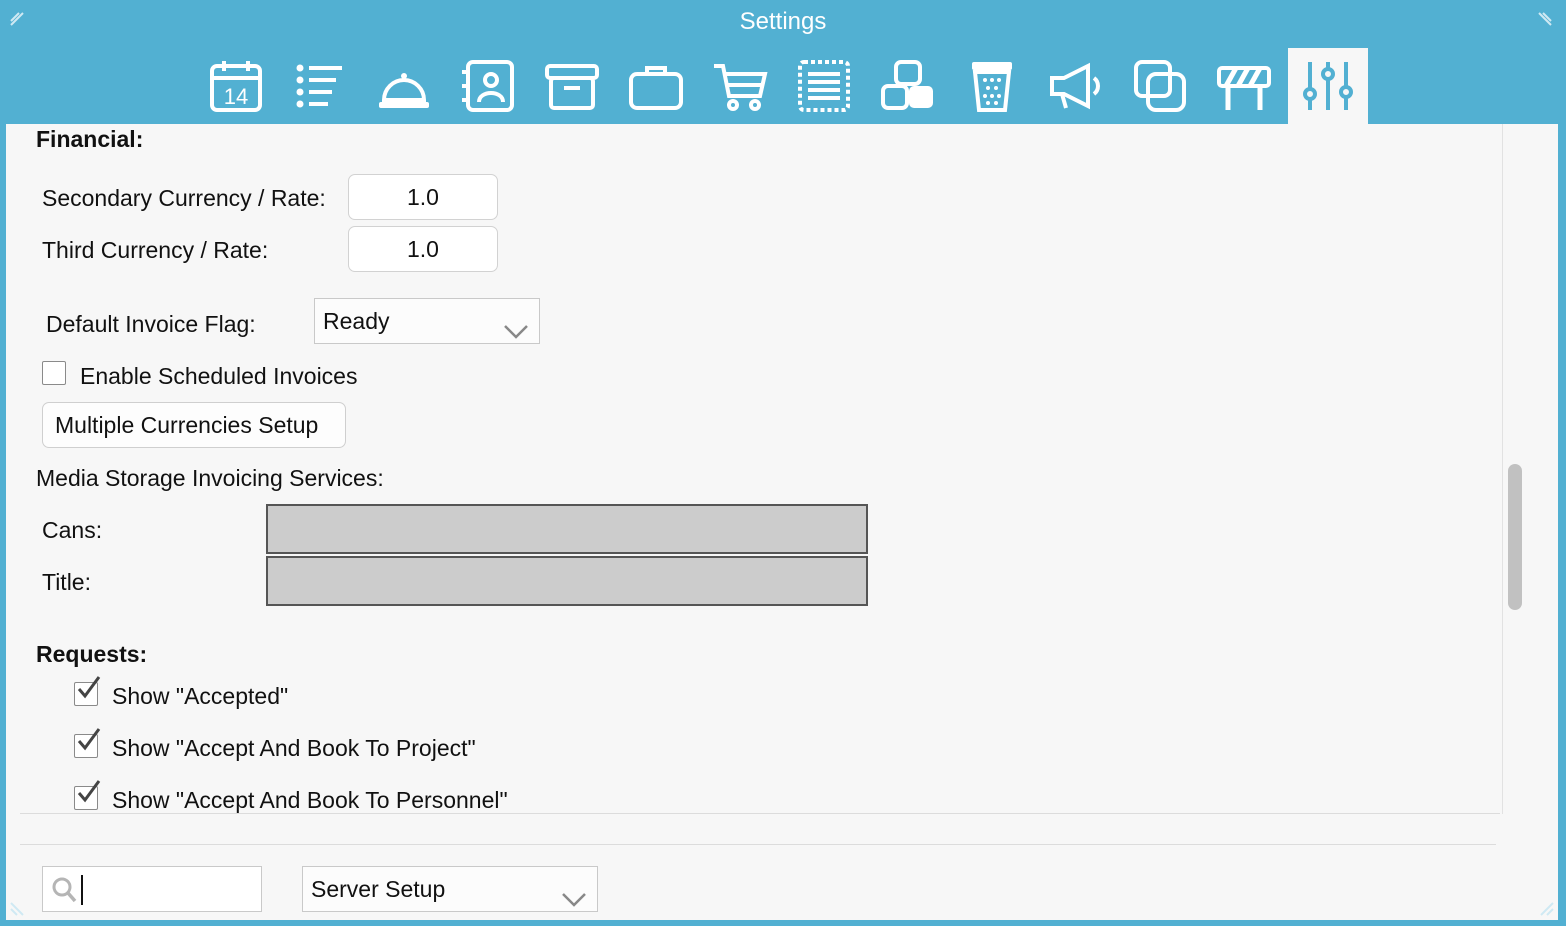  What do you see at coordinates (1244, 86) in the screenshot?
I see `barrier-icon` at bounding box center [1244, 86].